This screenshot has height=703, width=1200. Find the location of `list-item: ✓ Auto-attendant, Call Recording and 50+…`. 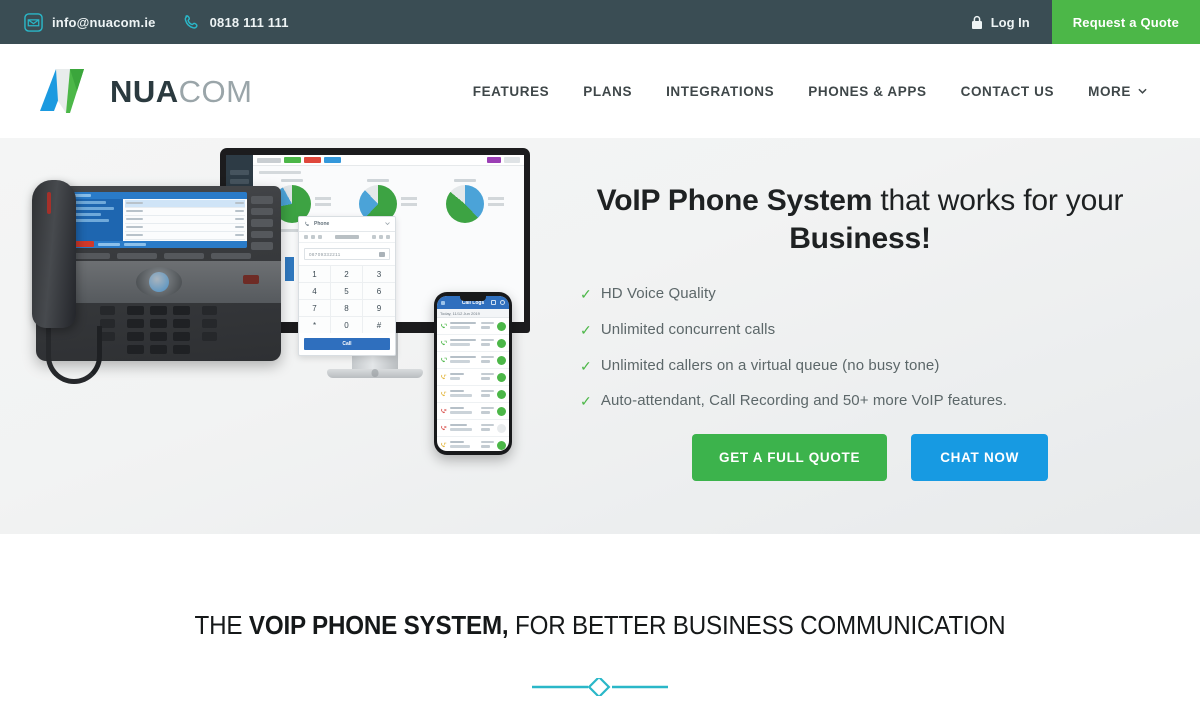

list-item: ✓ Auto-attendant, Call Recording and 50+… is located at coordinates (870, 401).